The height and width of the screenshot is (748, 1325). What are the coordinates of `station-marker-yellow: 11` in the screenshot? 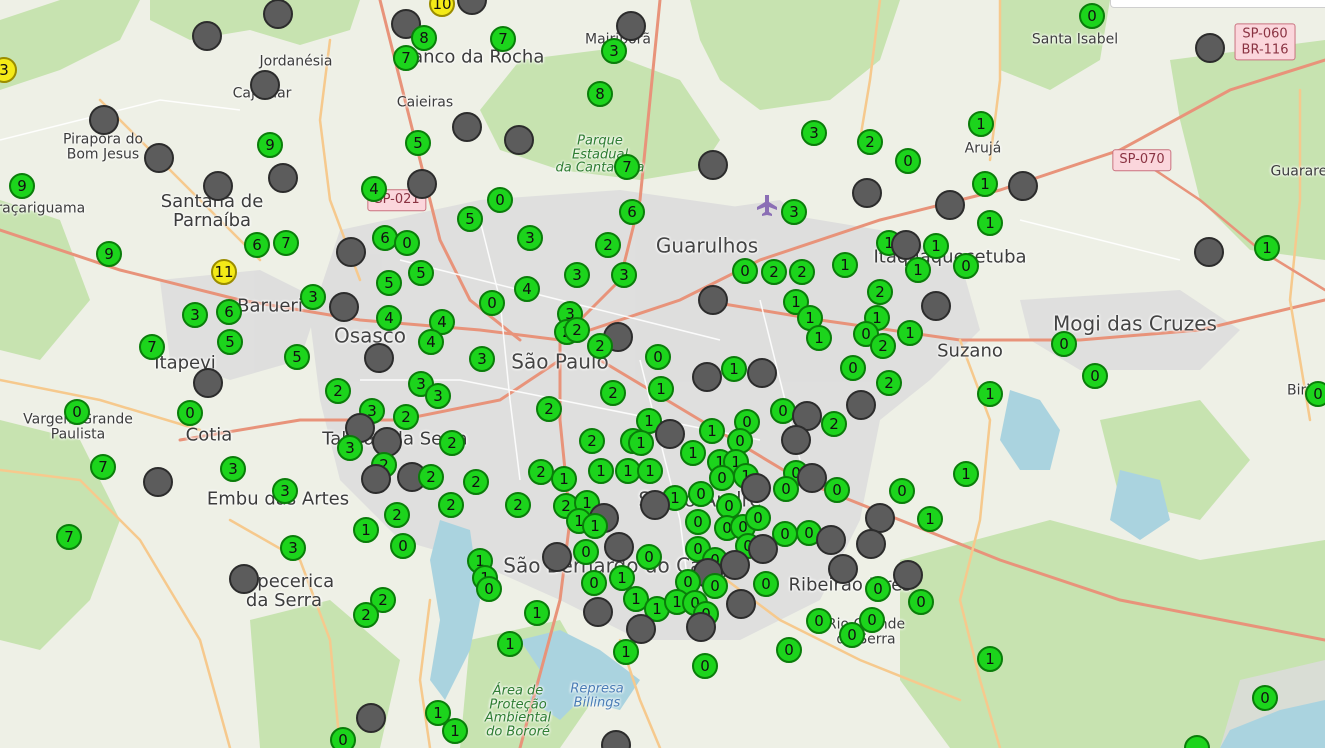 It's located at (224, 272).